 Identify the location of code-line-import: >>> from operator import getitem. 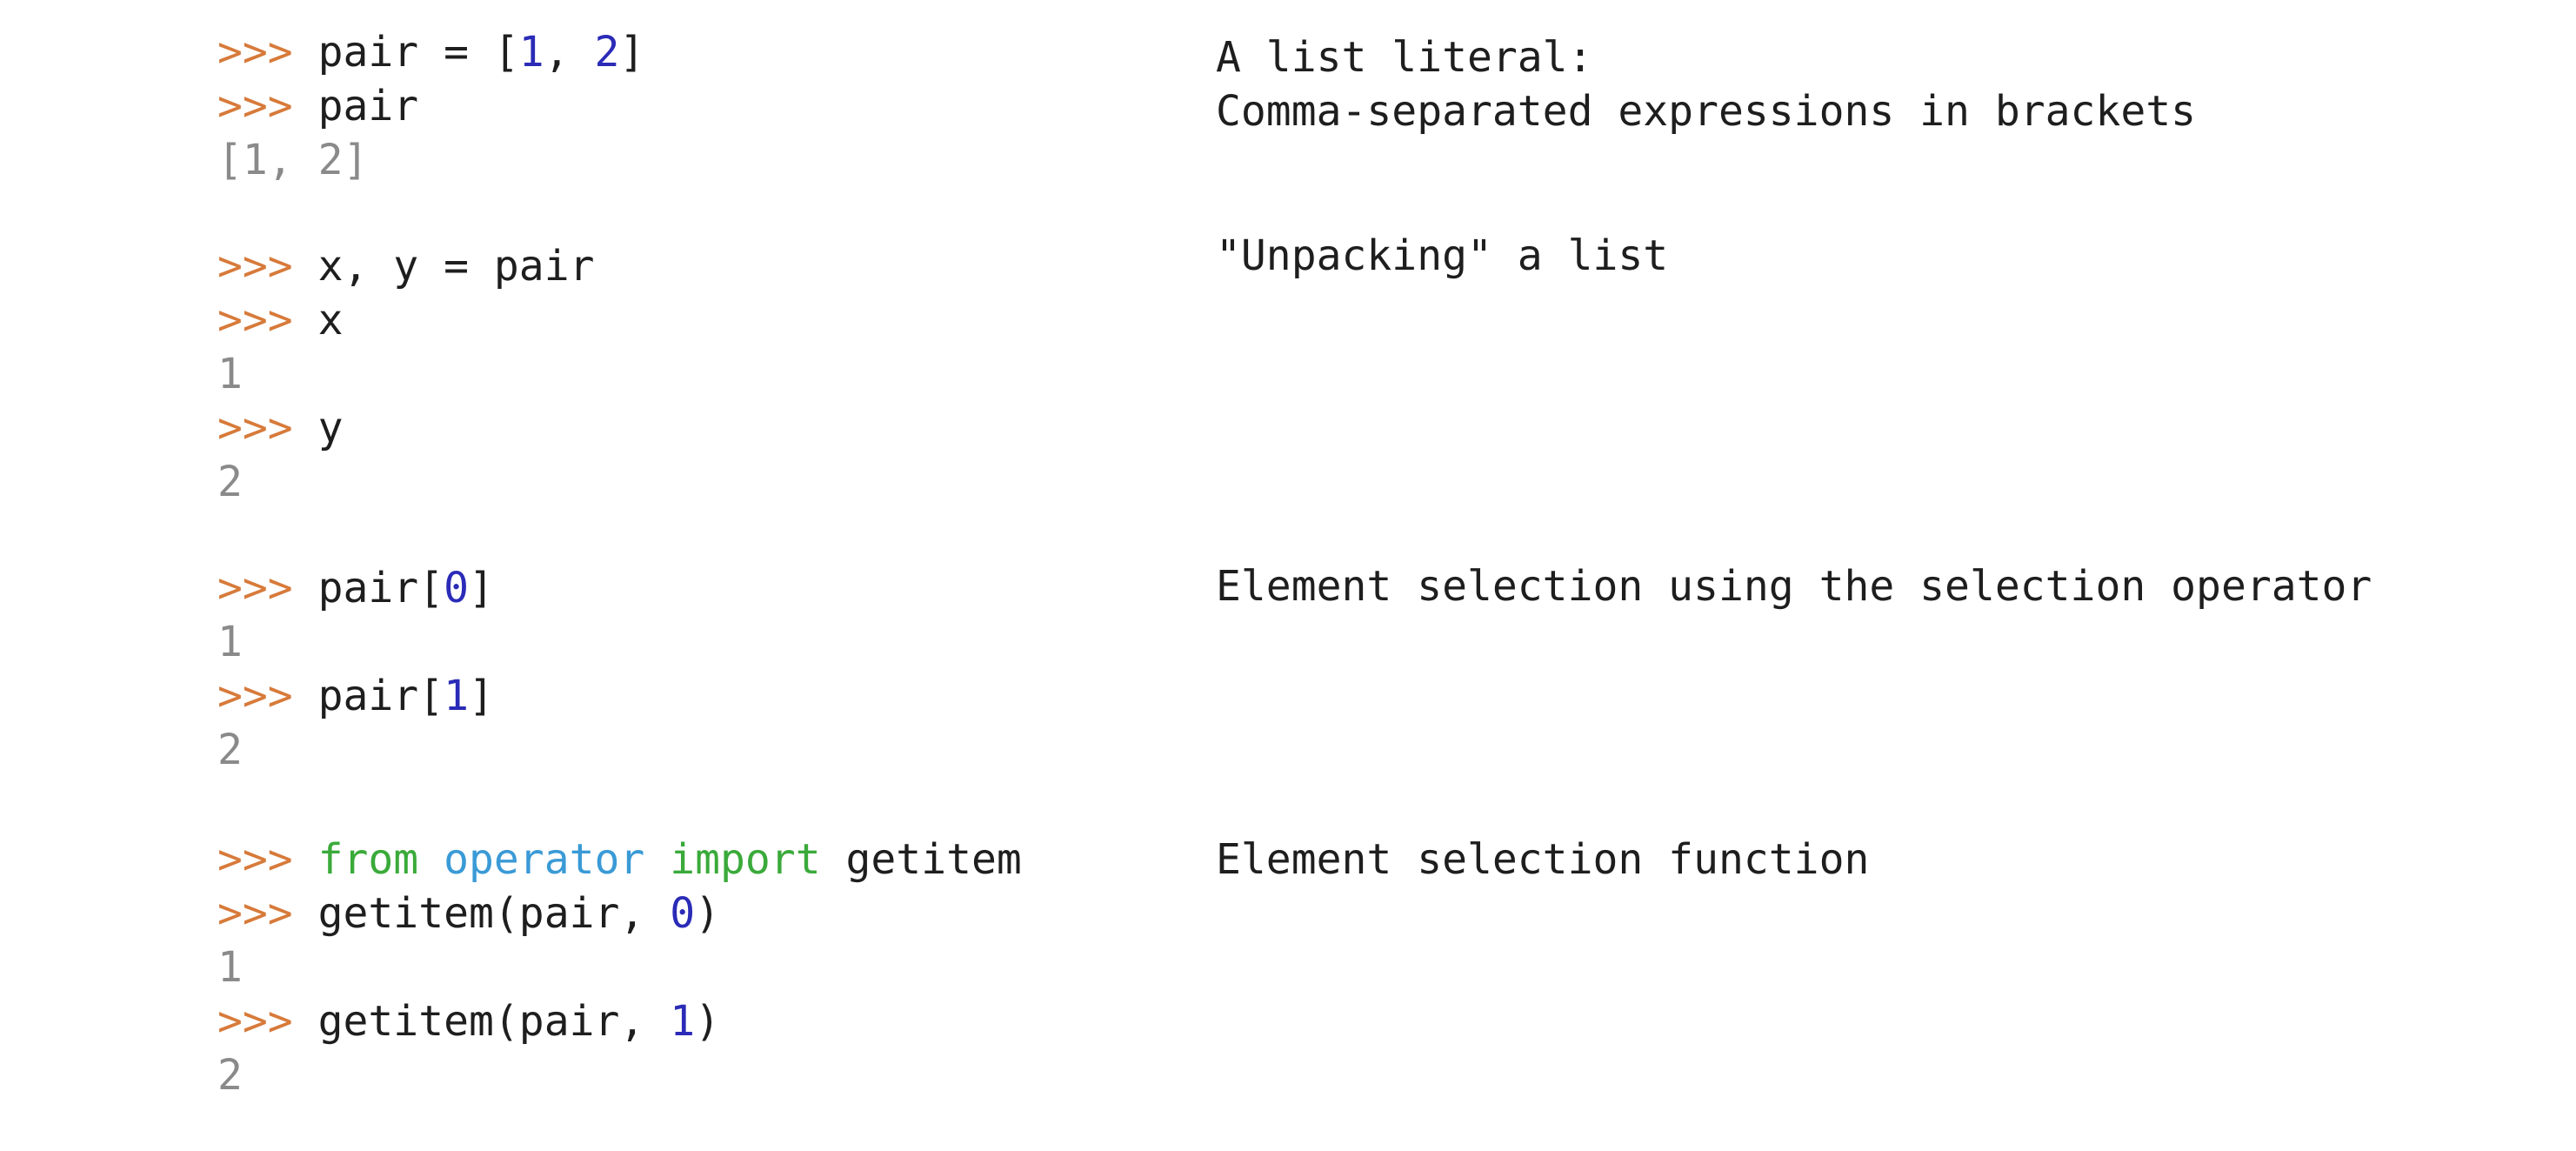
(619, 860).